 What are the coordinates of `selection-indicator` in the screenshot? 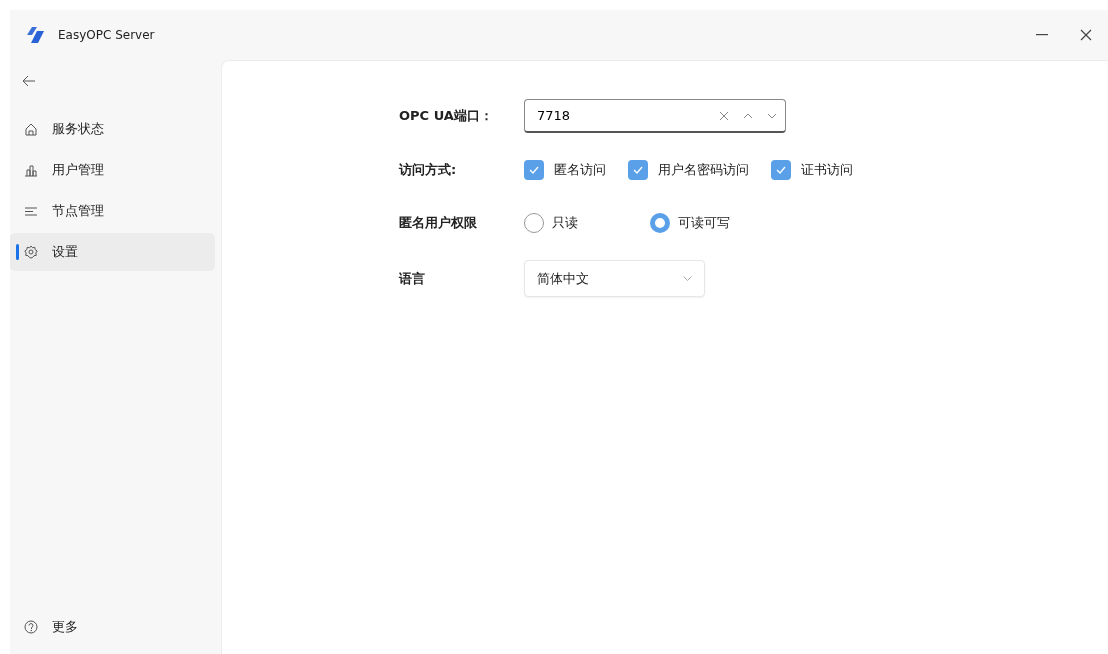 It's located at (17, 252).